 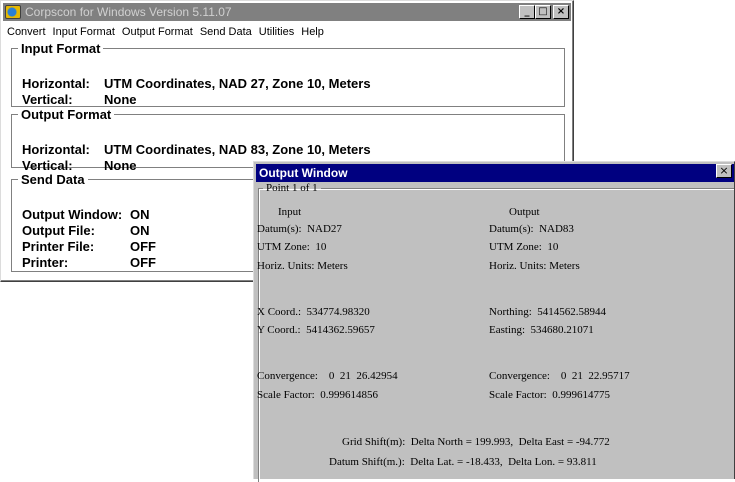 What do you see at coordinates (495, 173) in the screenshot?
I see `output-window-title-bar: Output Window` at bounding box center [495, 173].